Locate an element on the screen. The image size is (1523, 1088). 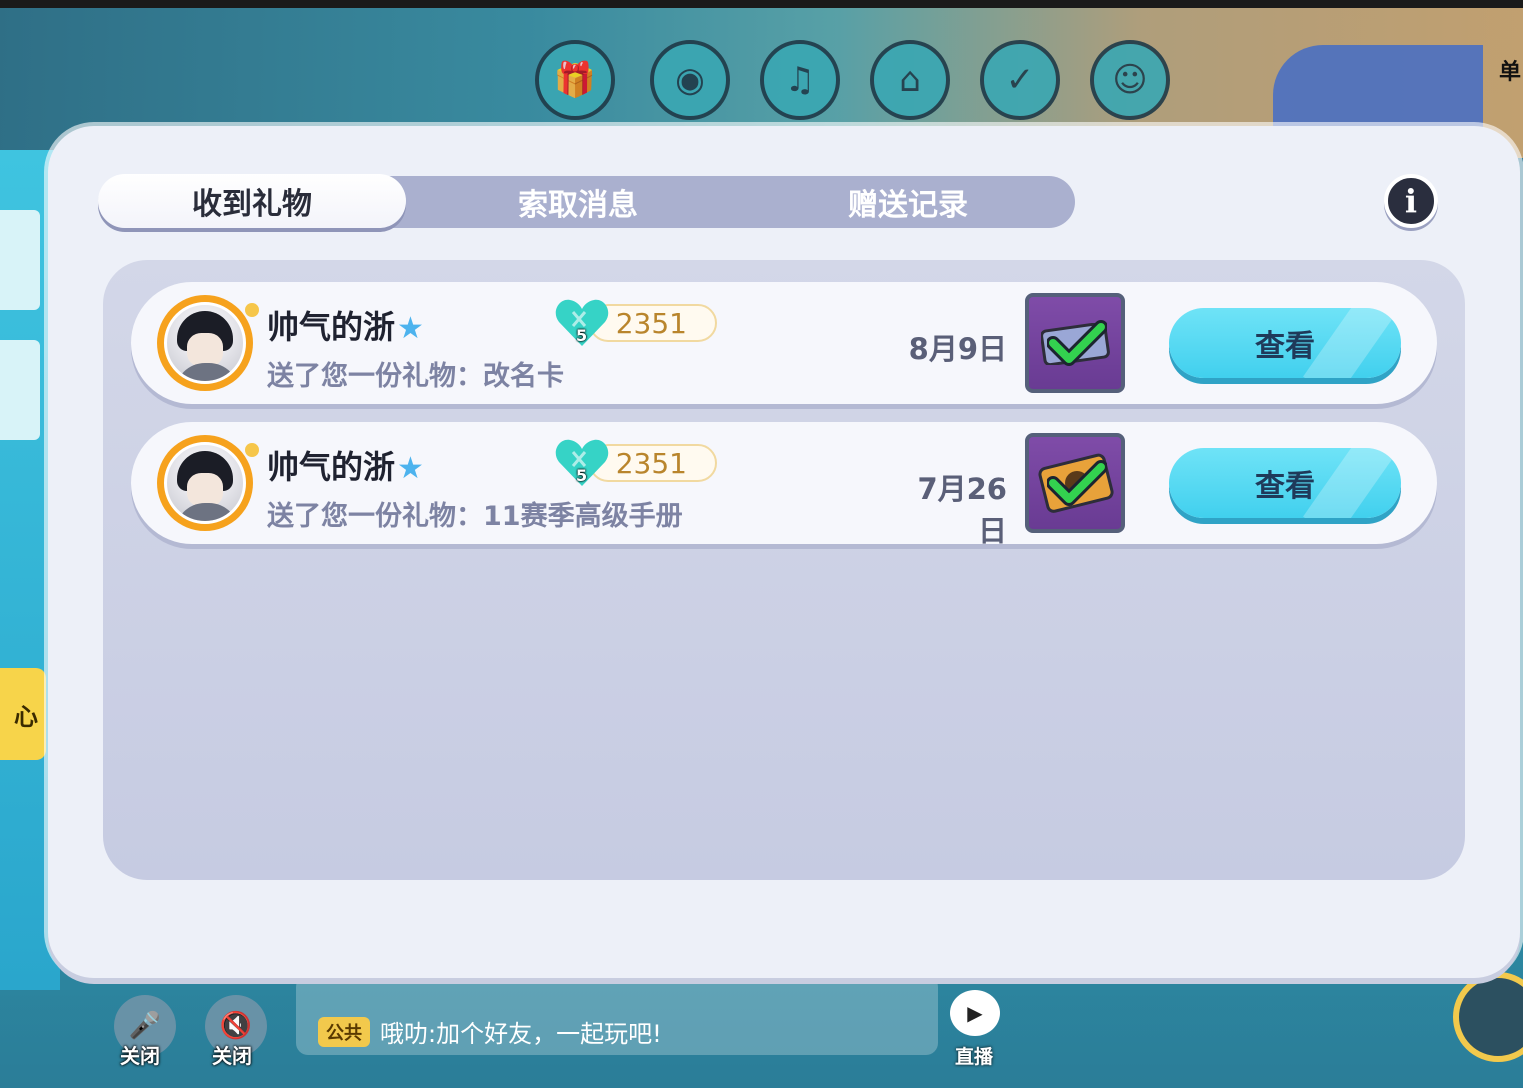
corner-label: 单 is located at coordinates (1509, 72).